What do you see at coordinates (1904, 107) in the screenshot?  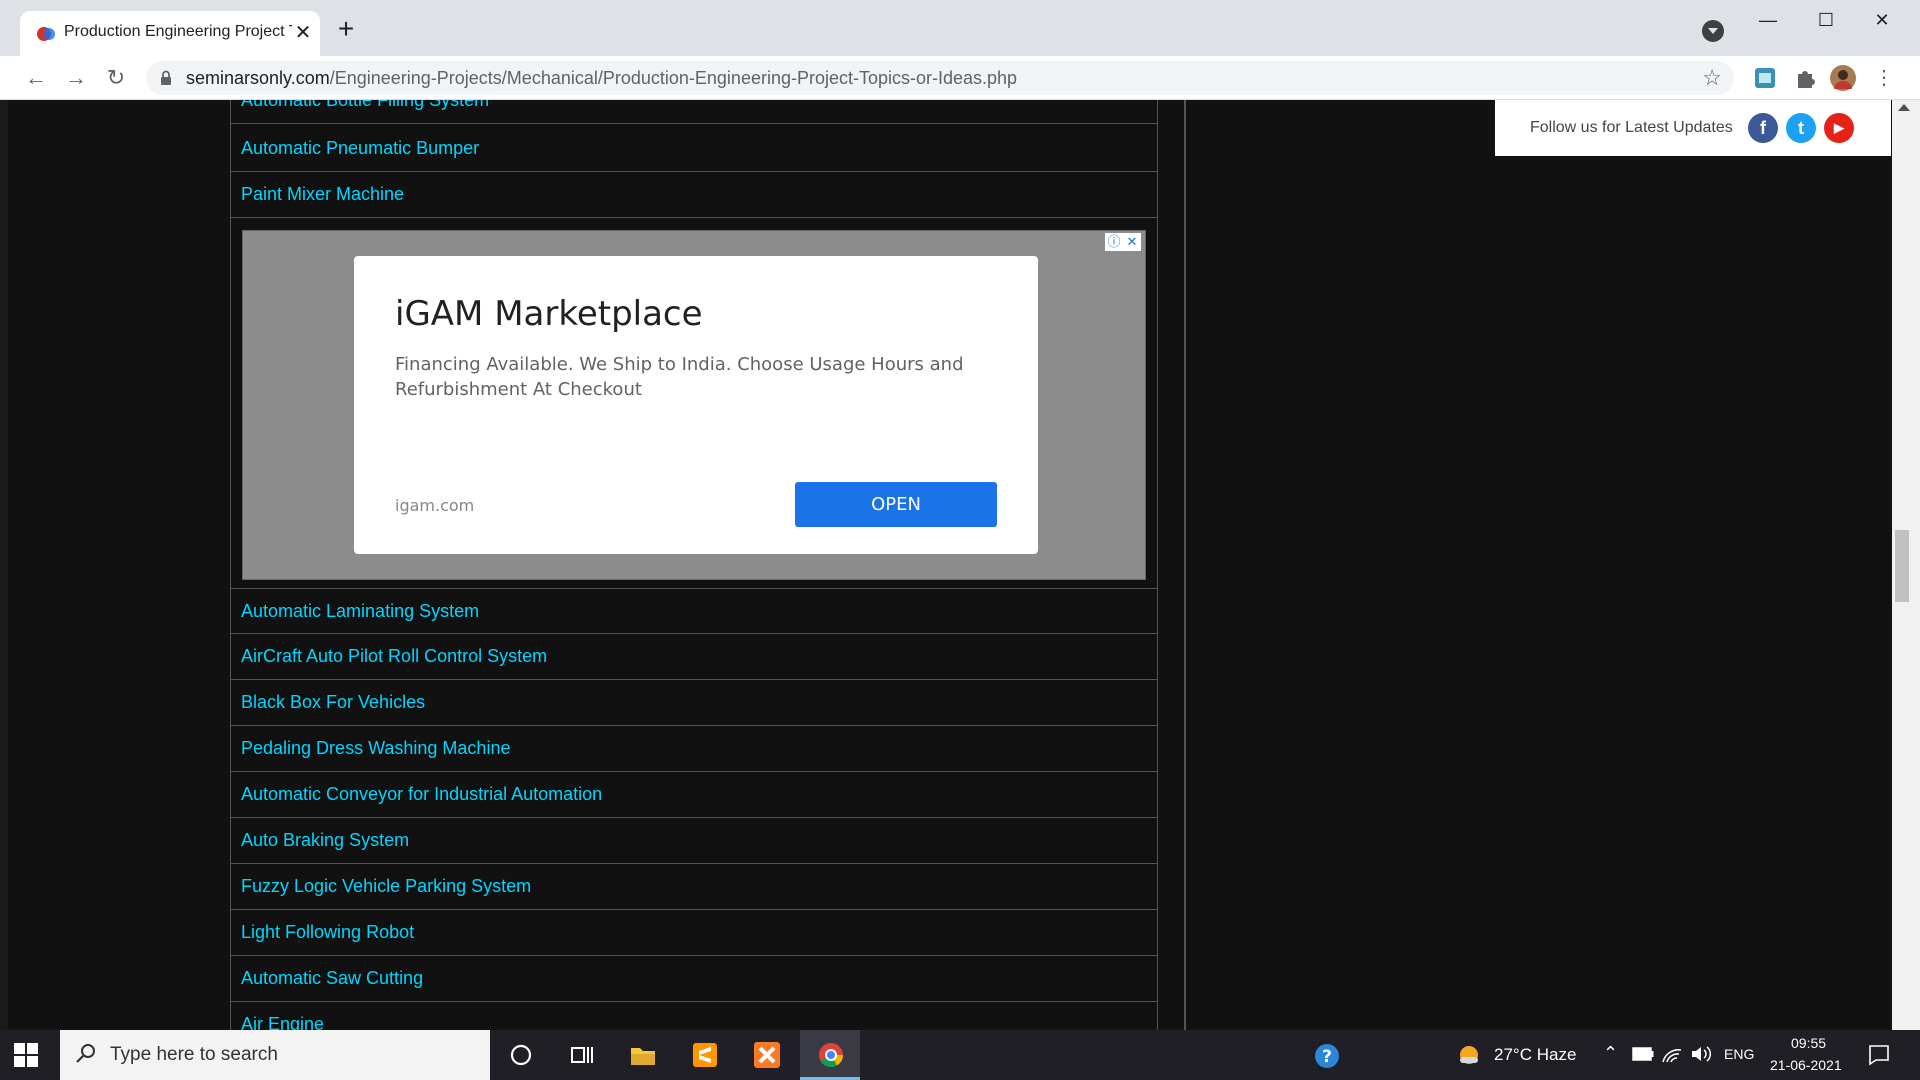 I see `scroll-up-arrow-icon` at bounding box center [1904, 107].